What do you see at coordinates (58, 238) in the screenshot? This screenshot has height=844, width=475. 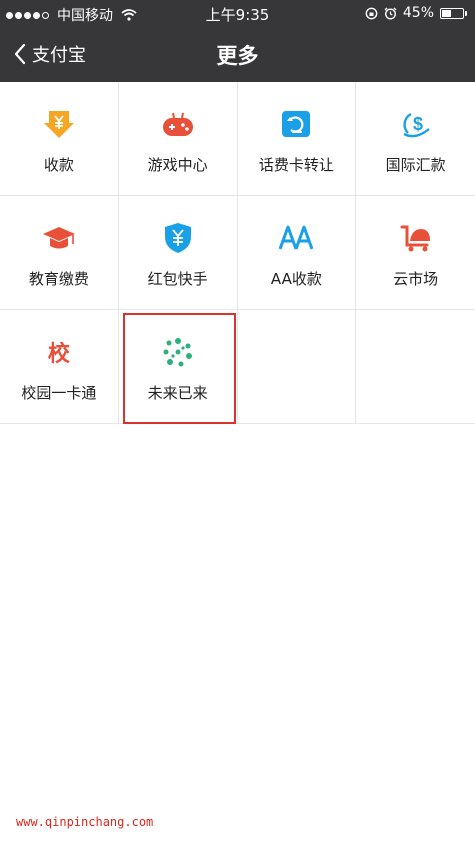 I see `graduation-cap-icon` at bounding box center [58, 238].